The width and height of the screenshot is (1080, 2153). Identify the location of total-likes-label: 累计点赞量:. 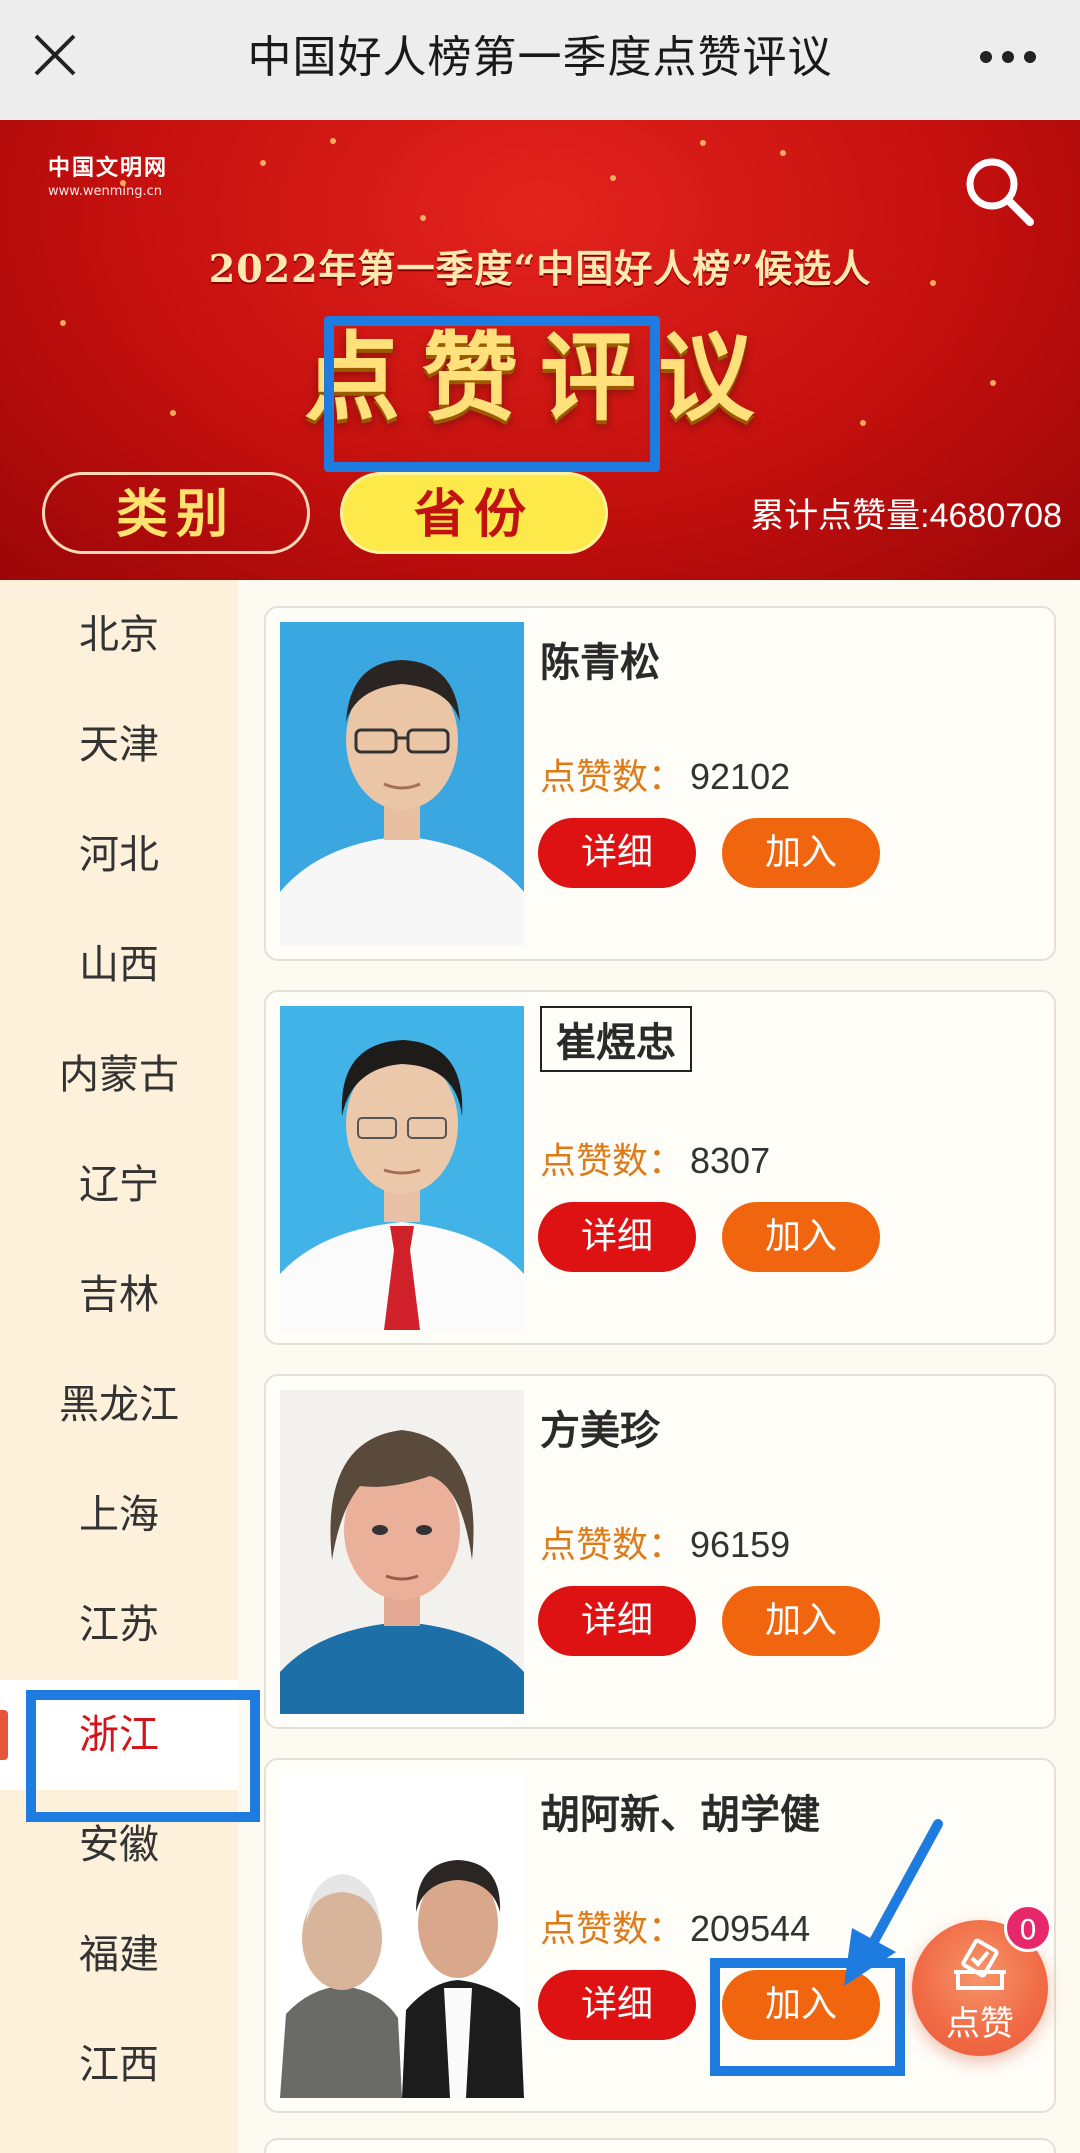
(840, 516).